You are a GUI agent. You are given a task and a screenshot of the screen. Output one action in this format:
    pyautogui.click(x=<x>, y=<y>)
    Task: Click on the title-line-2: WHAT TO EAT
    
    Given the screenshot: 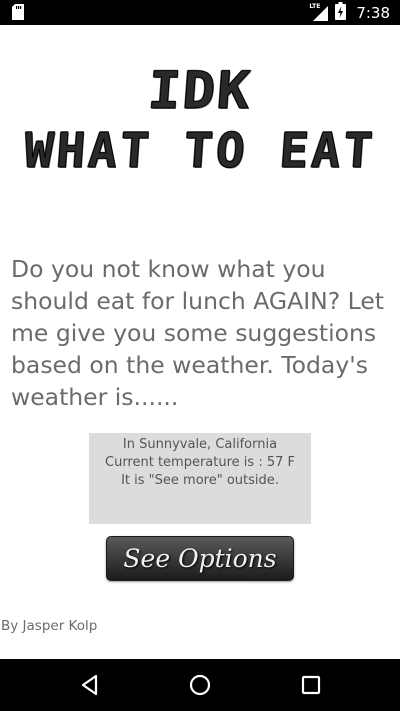 What is the action you would take?
    pyautogui.click(x=200, y=151)
    